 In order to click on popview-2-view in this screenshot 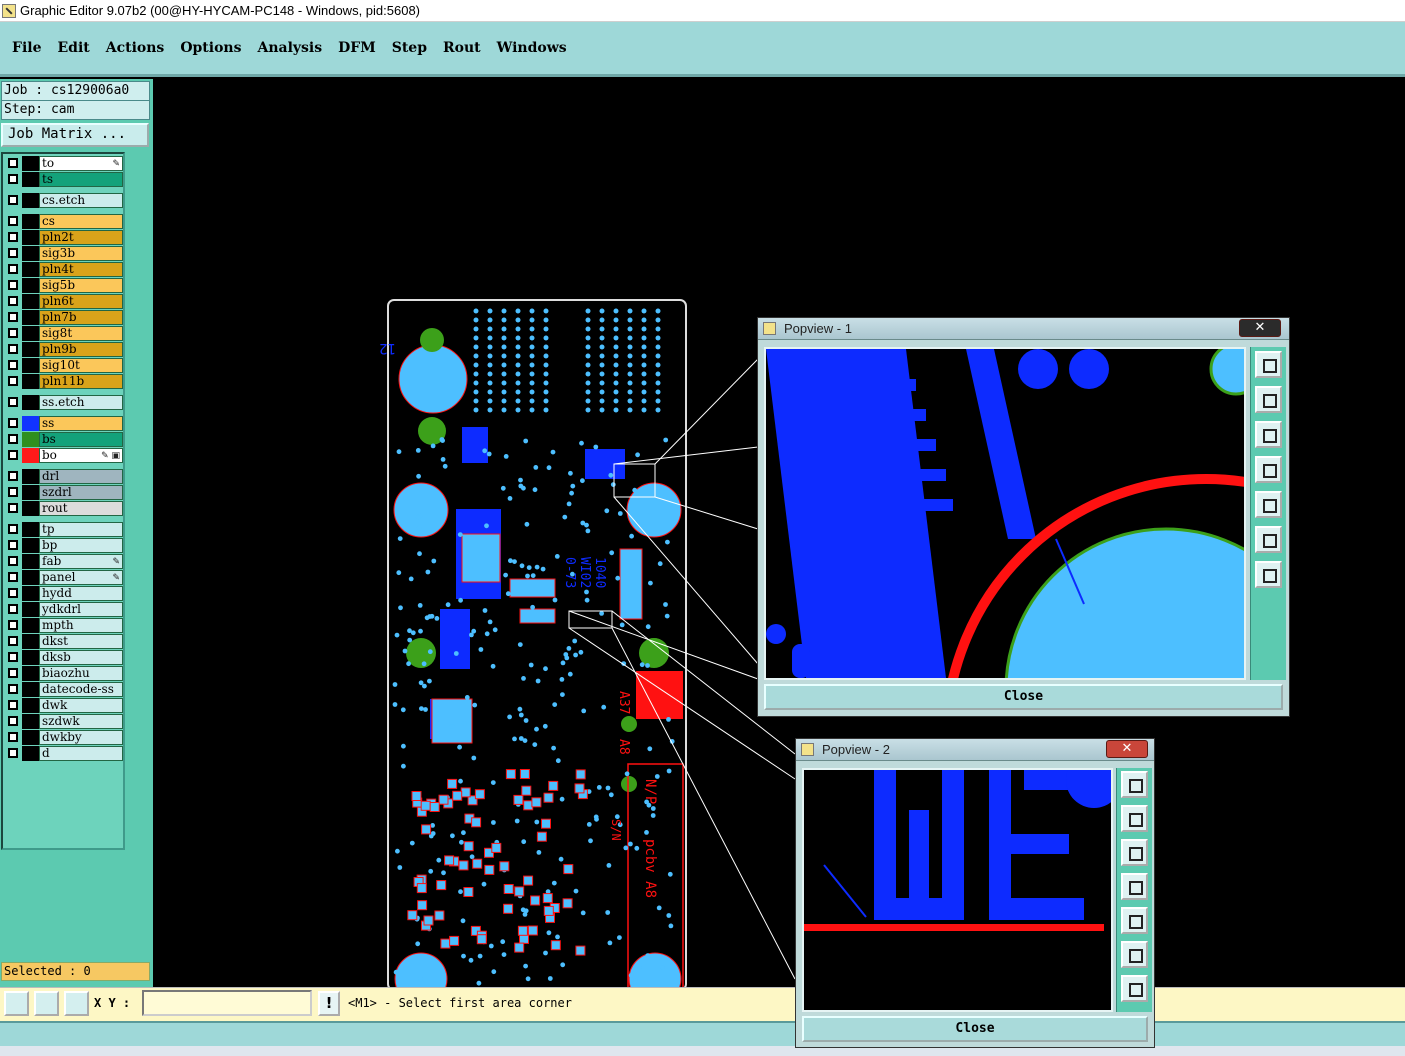, I will do `click(957, 890)`.